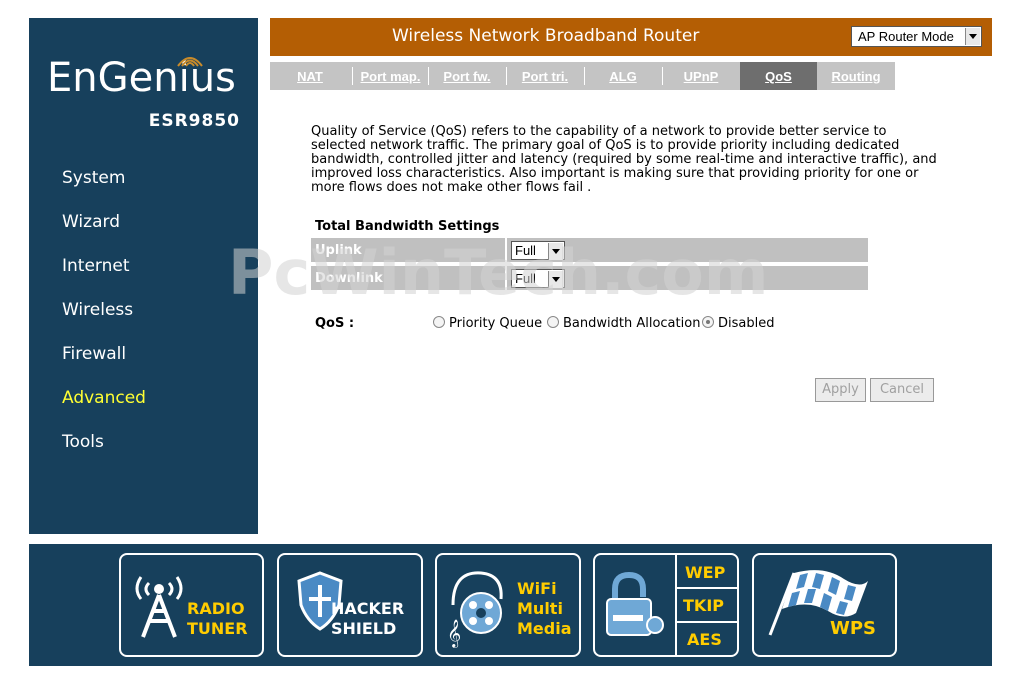 Image resolution: width=1022 pixels, height=698 pixels. I want to click on downlink-label: Downlink, so click(349, 278).